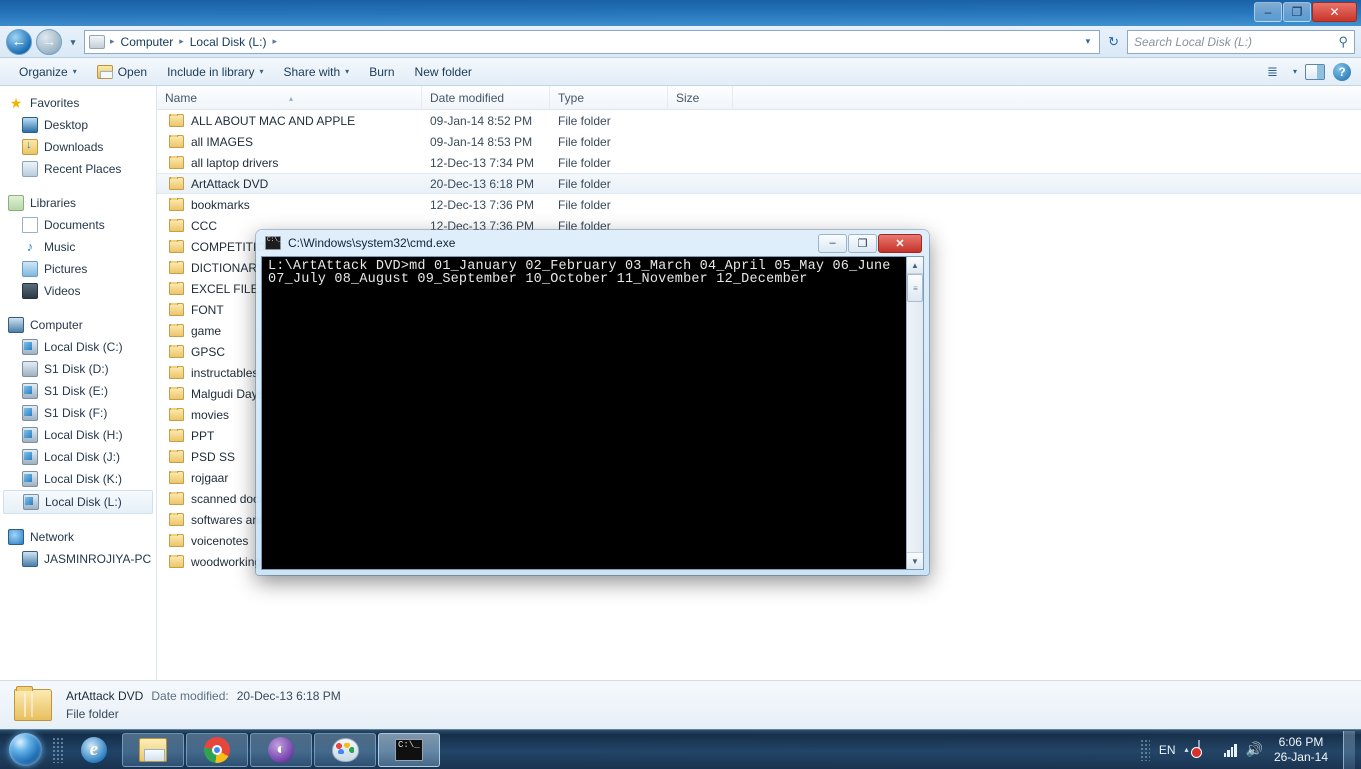 The height and width of the screenshot is (769, 1361). Describe the element at coordinates (19, 41) in the screenshot. I see `back-button: ←` at that location.